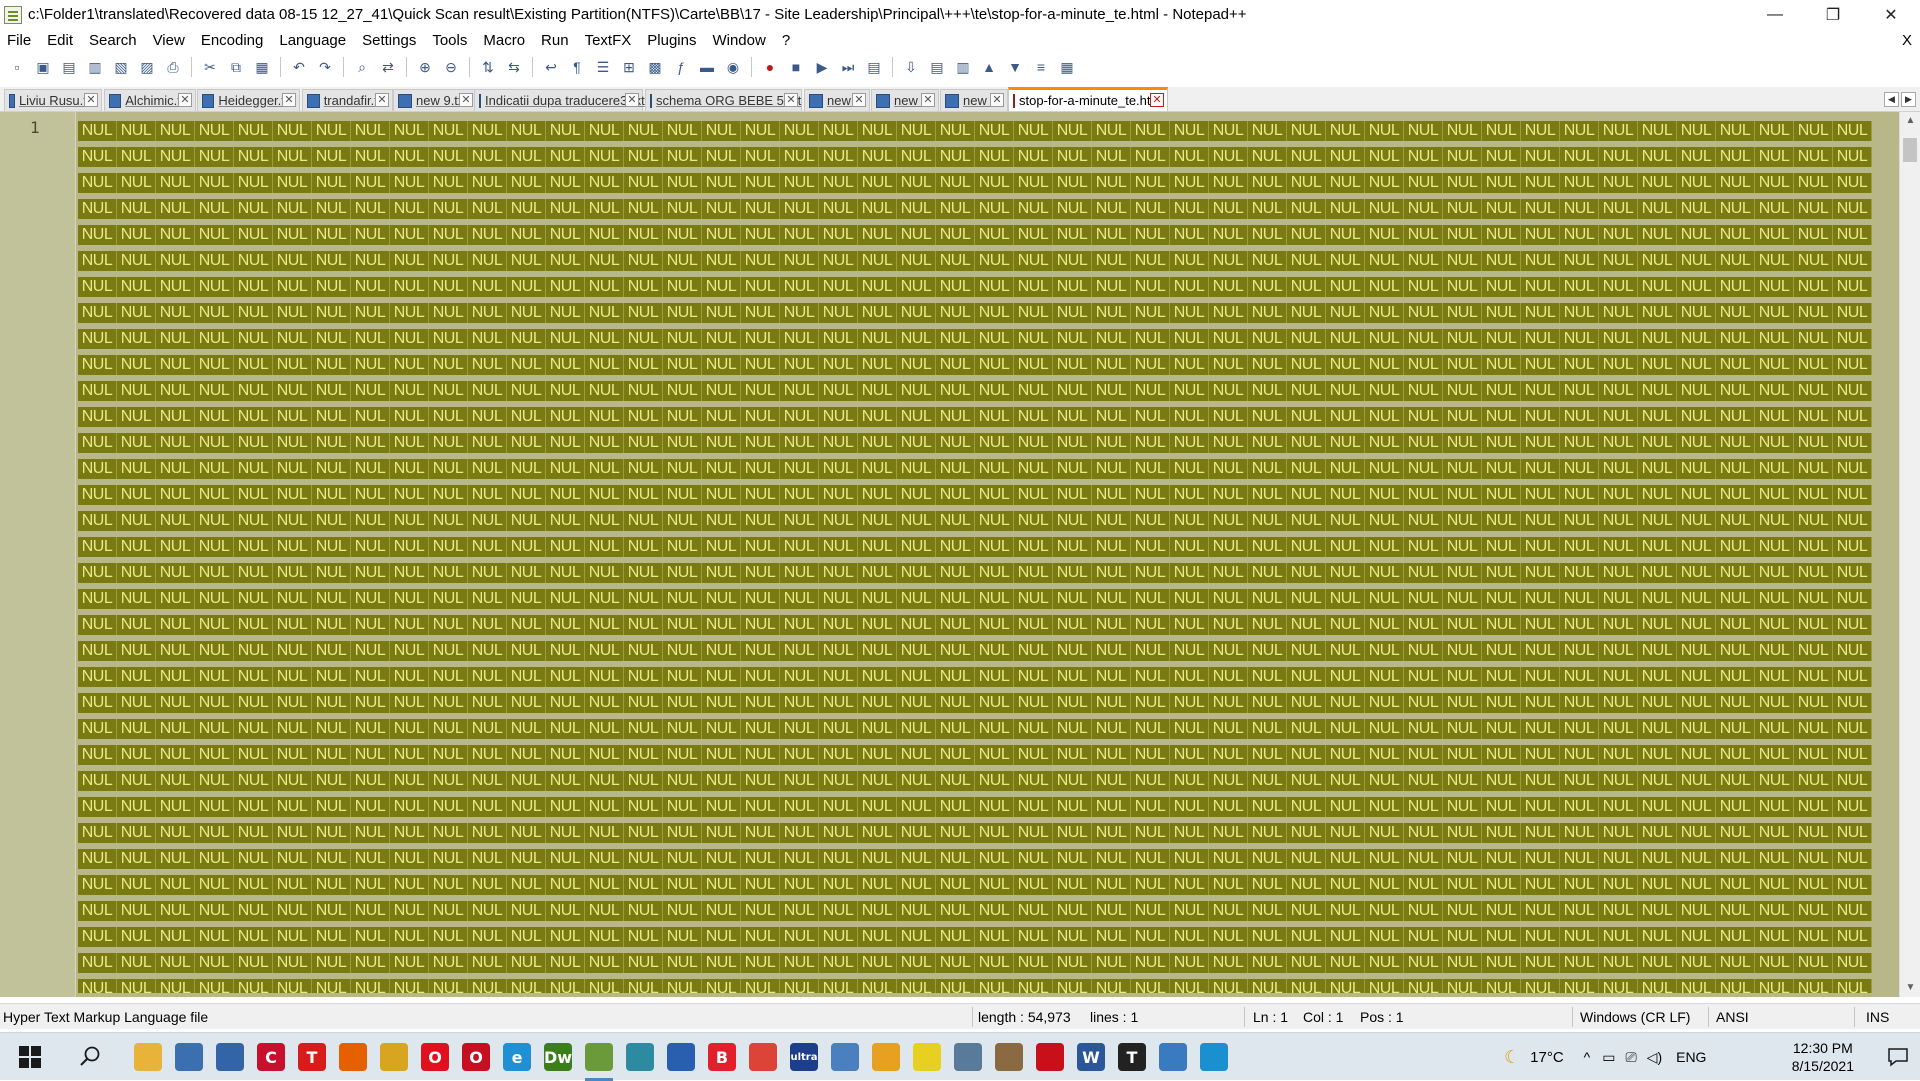  Describe the element at coordinates (271, 1057) in the screenshot. I see `taskbar-app-app-red-c: C` at that location.